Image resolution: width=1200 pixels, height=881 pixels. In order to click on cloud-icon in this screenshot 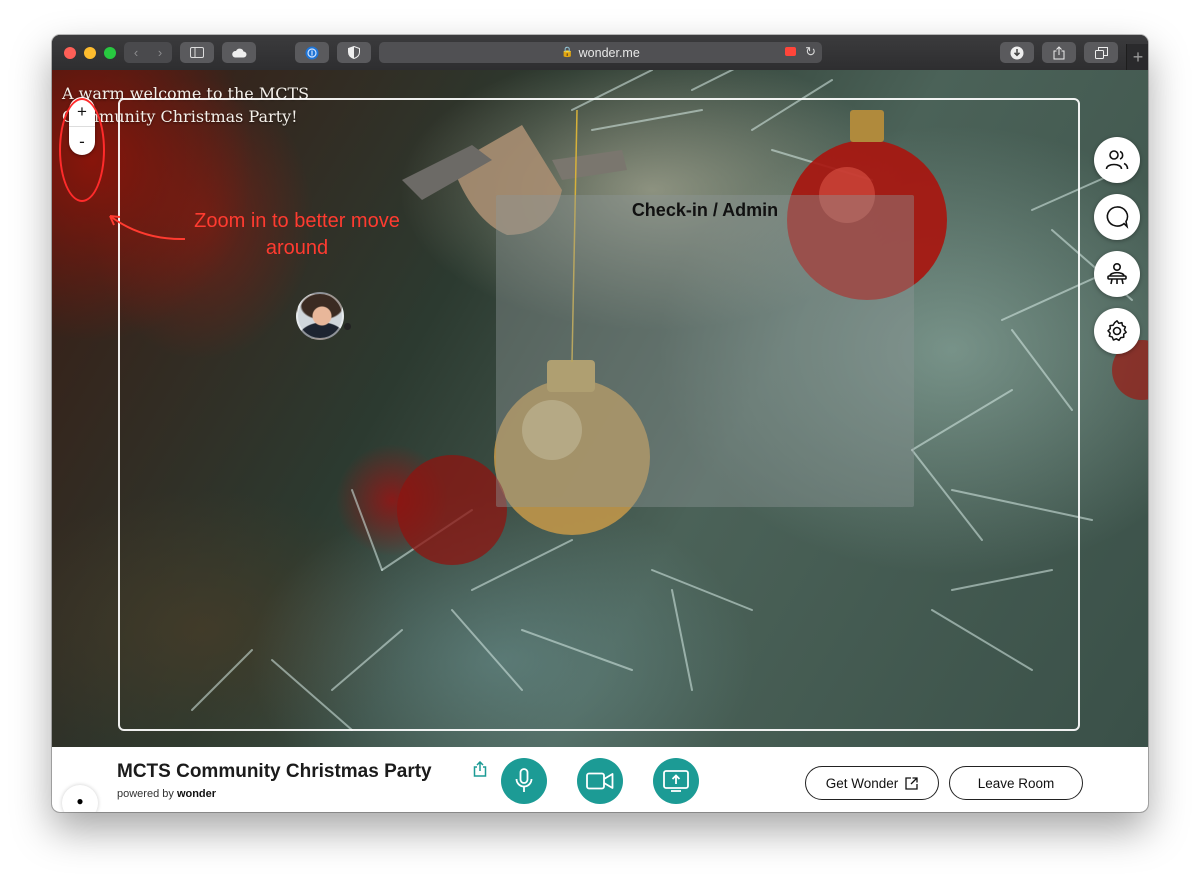, I will do `click(239, 52)`.